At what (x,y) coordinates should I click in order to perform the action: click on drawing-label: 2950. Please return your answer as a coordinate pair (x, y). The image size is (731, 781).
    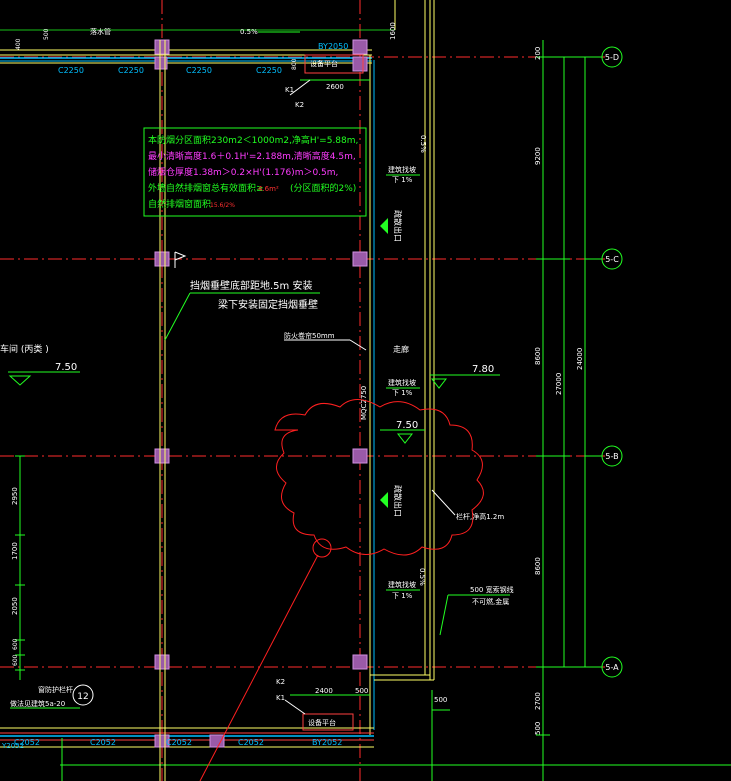
    Looking at the image, I should click on (15, 496).